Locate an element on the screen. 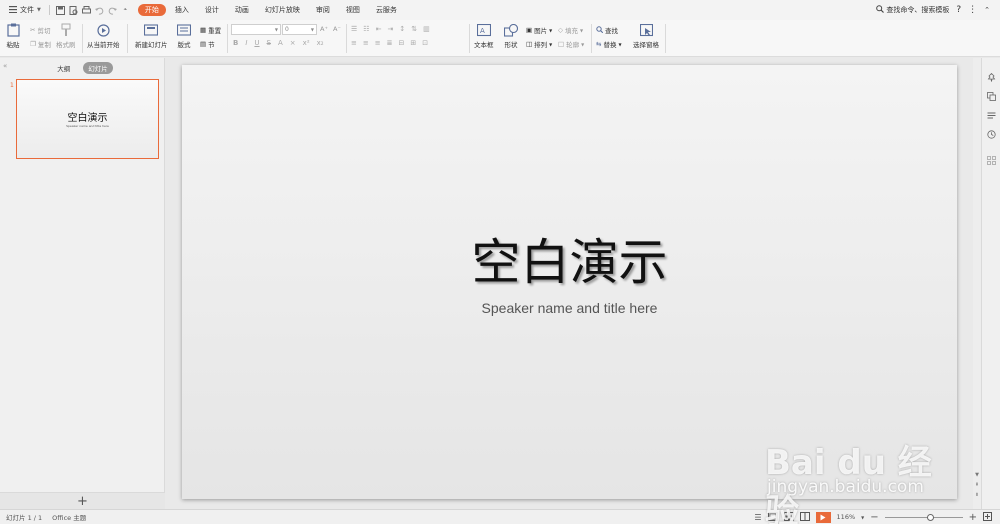  custom-animation-icon is located at coordinates (991, 115).